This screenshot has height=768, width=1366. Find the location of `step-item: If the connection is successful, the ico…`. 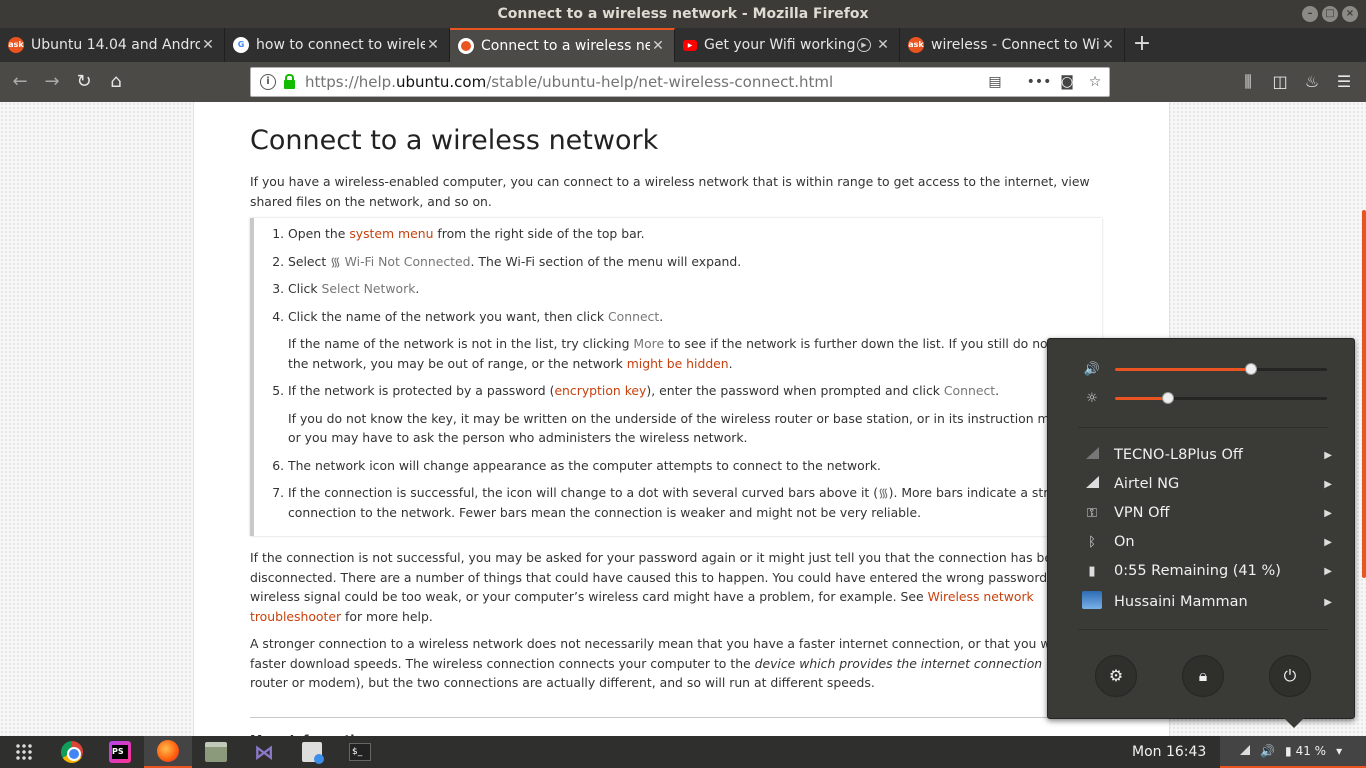

step-item: If the connection is successful, the ico… is located at coordinates (695, 502).